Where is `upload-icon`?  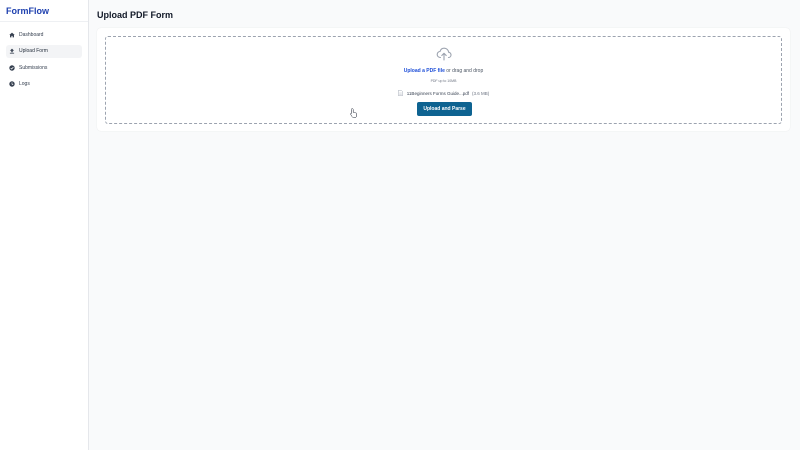
upload-icon is located at coordinates (12, 51).